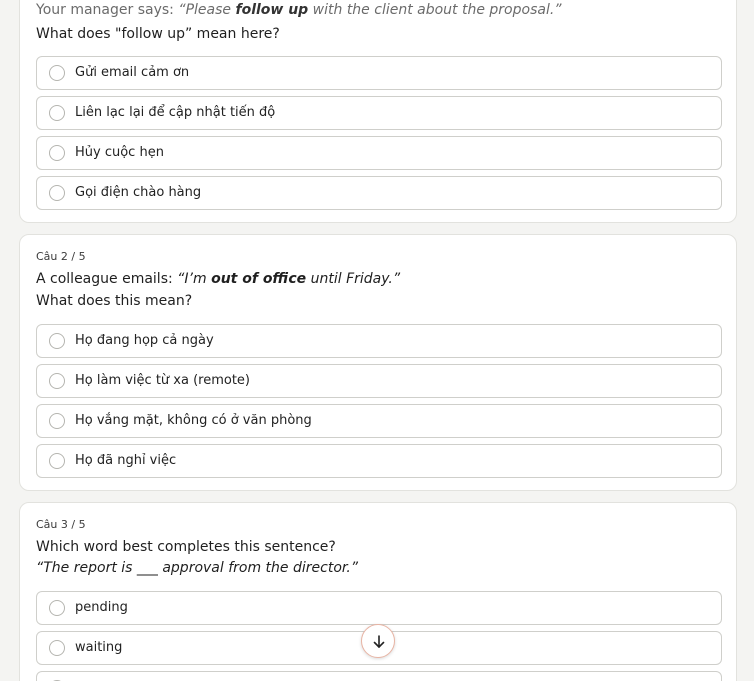 Image resolution: width=754 pixels, height=681 pixels. What do you see at coordinates (132, 72) in the screenshot?
I see `option-label: Gửi email cảm ơn` at bounding box center [132, 72].